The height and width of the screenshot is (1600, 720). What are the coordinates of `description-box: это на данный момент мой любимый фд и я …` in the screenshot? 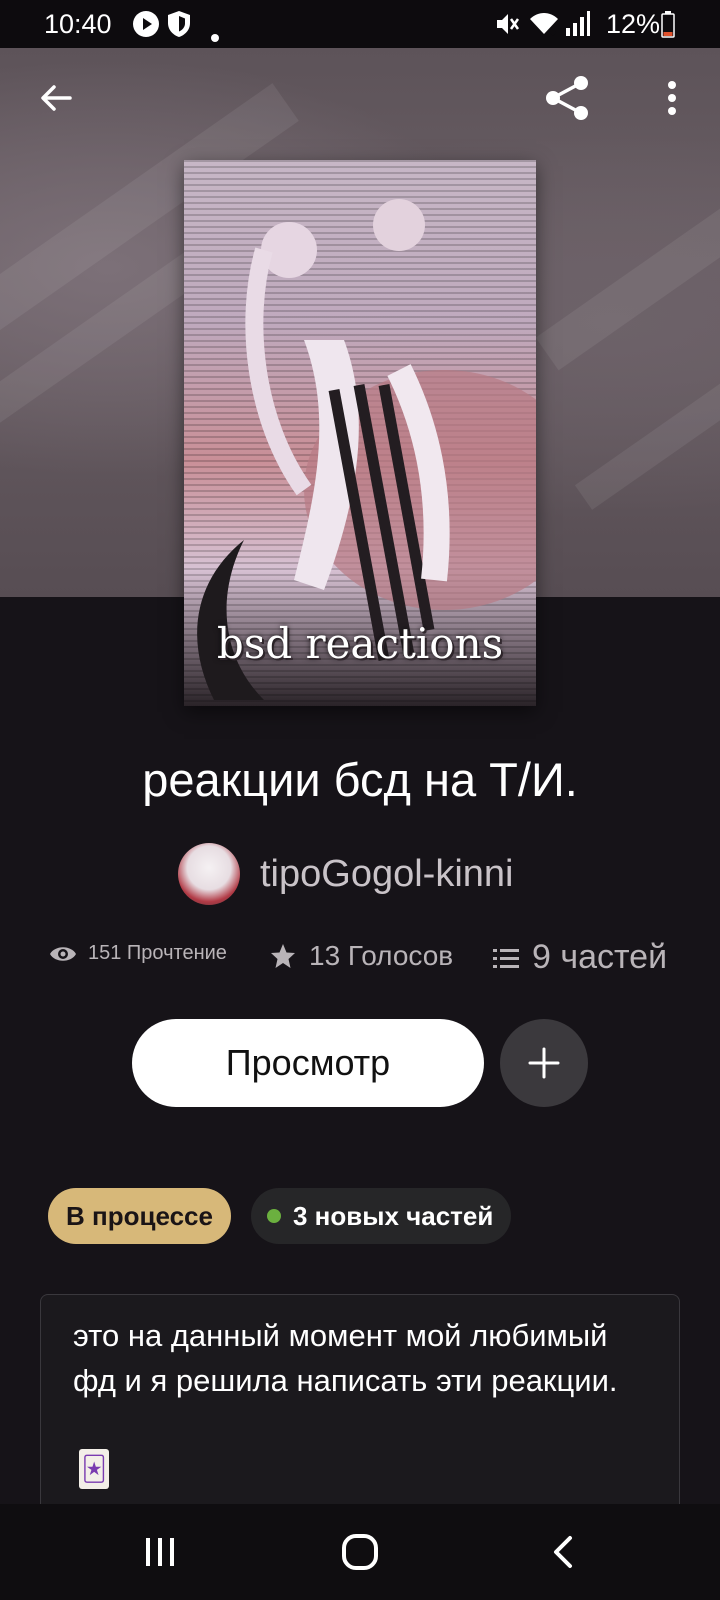 It's located at (360, 1404).